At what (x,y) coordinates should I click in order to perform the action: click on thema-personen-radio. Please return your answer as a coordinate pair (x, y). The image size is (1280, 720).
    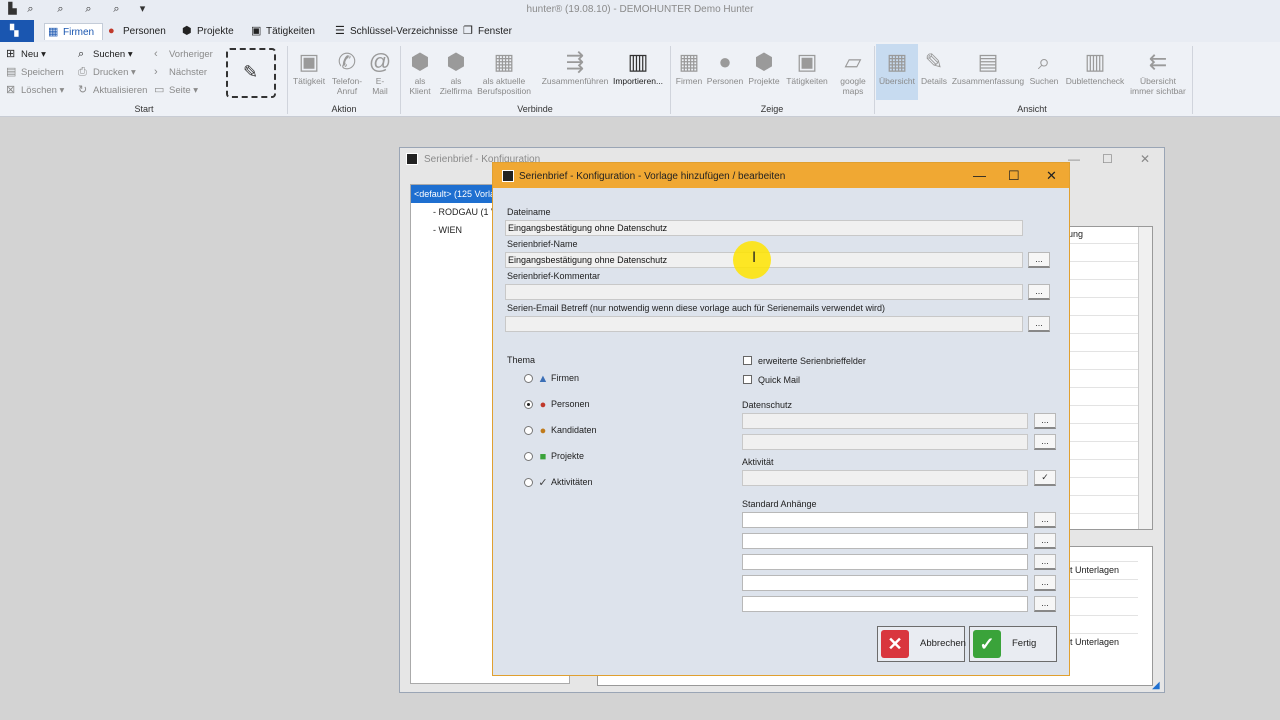
    Looking at the image, I should click on (528, 404).